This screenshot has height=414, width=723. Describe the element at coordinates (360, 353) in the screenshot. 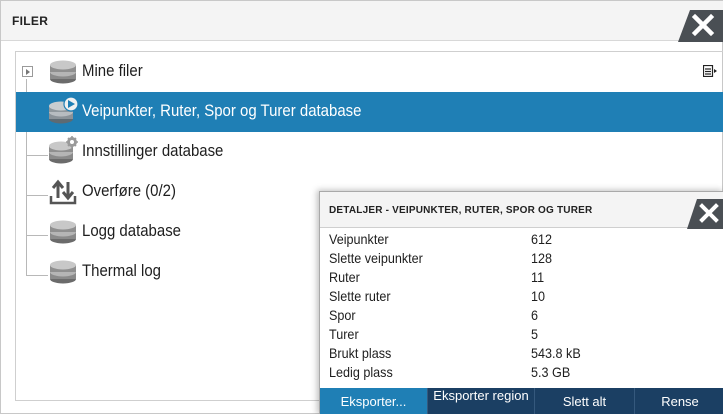

I see `detail-key: Brukt plass` at that location.